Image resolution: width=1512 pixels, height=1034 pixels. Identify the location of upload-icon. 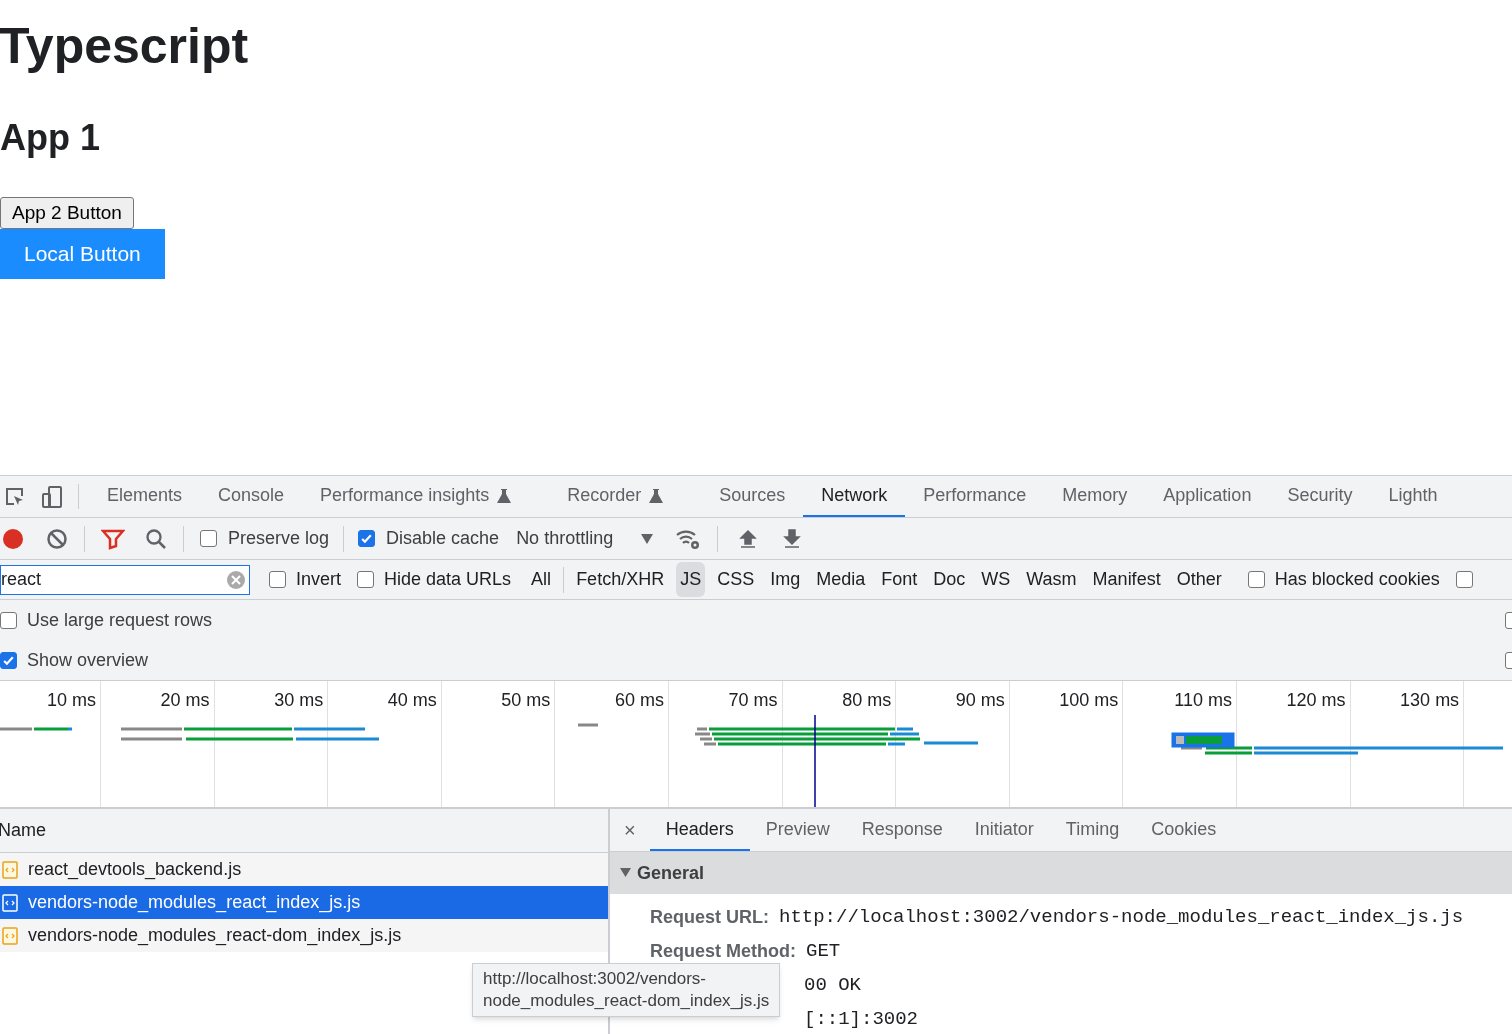
(748, 538).